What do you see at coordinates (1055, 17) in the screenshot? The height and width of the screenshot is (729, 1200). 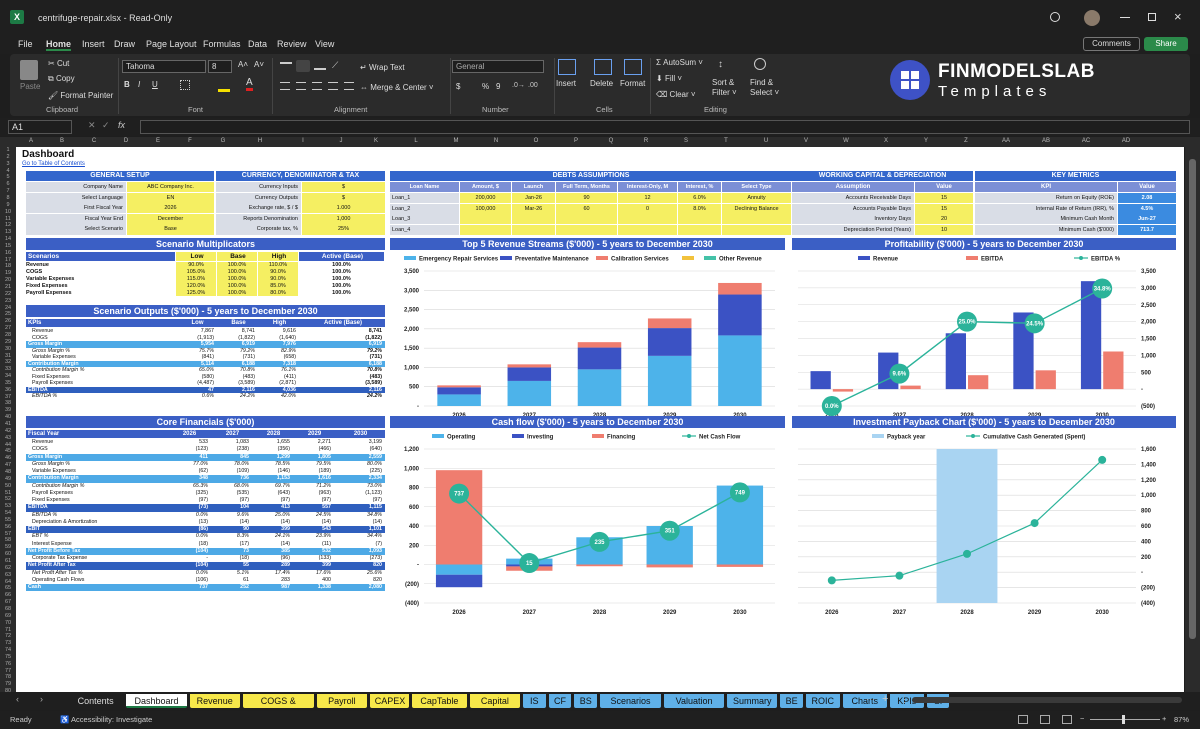 I see `search-icon` at bounding box center [1055, 17].